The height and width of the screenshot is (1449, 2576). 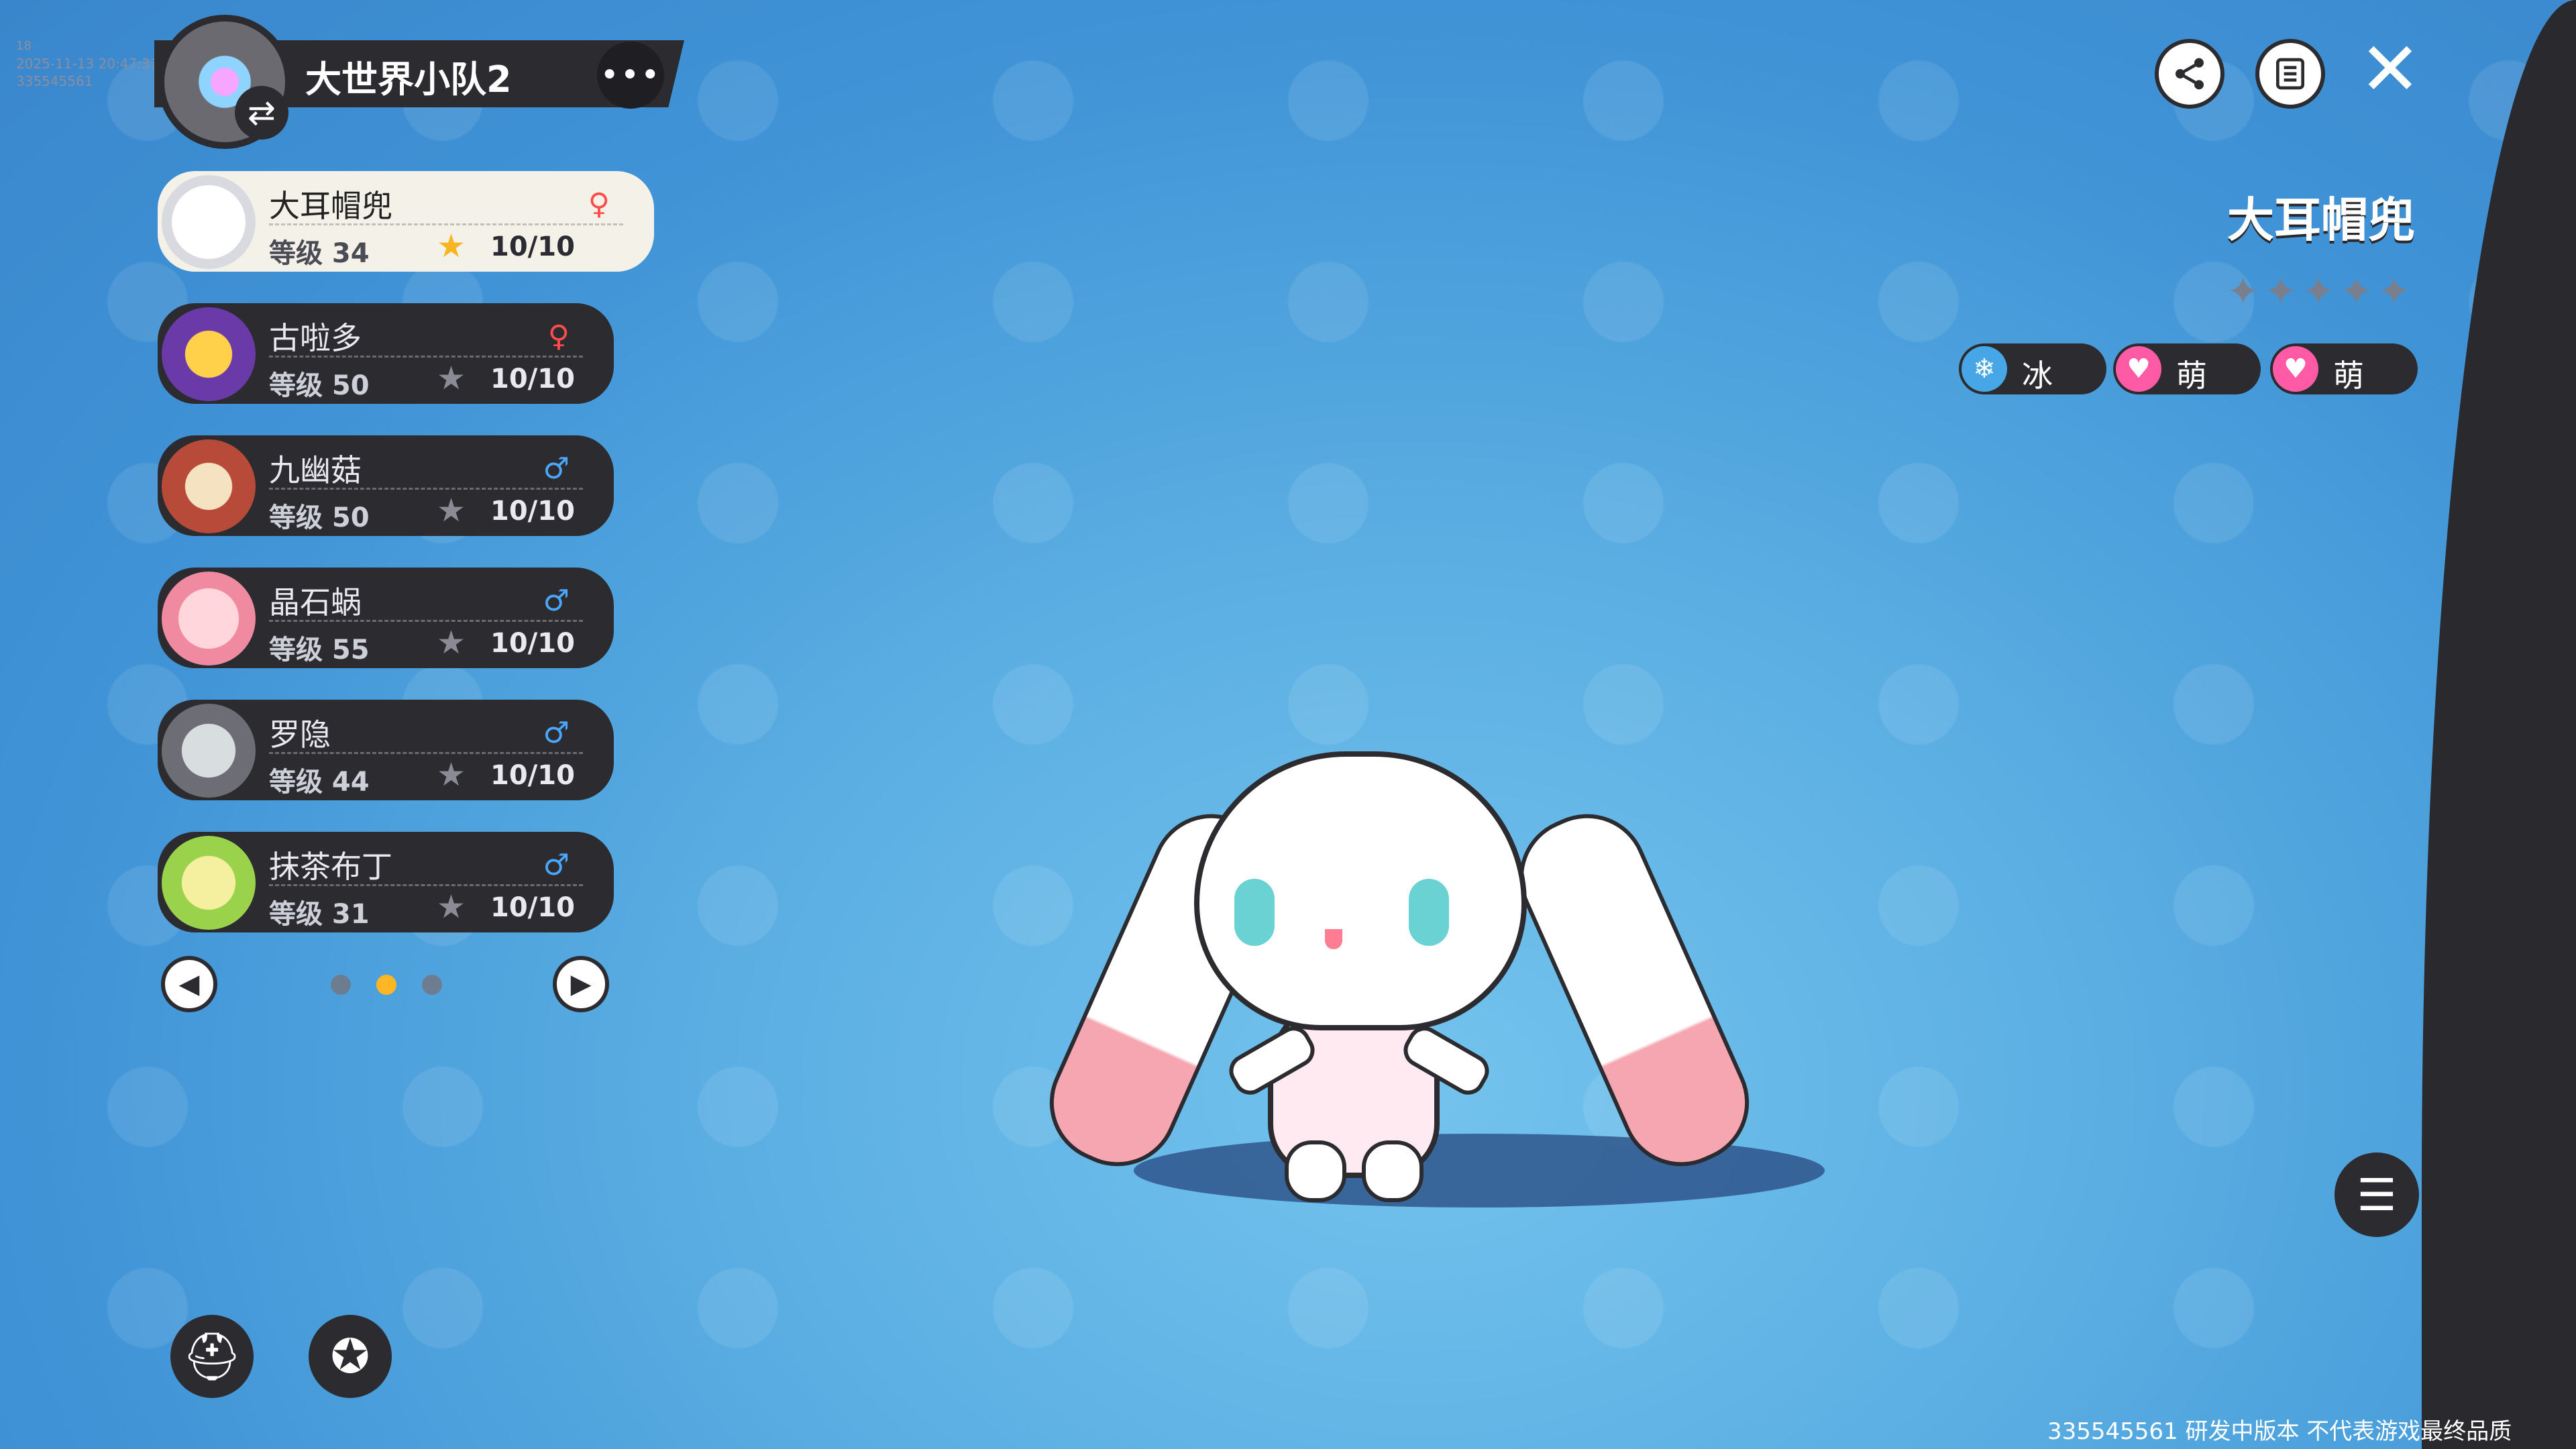 I want to click on roster-card-3: 九幽菇 ♂ 等级 50 ★ 10/10, so click(x=386, y=485).